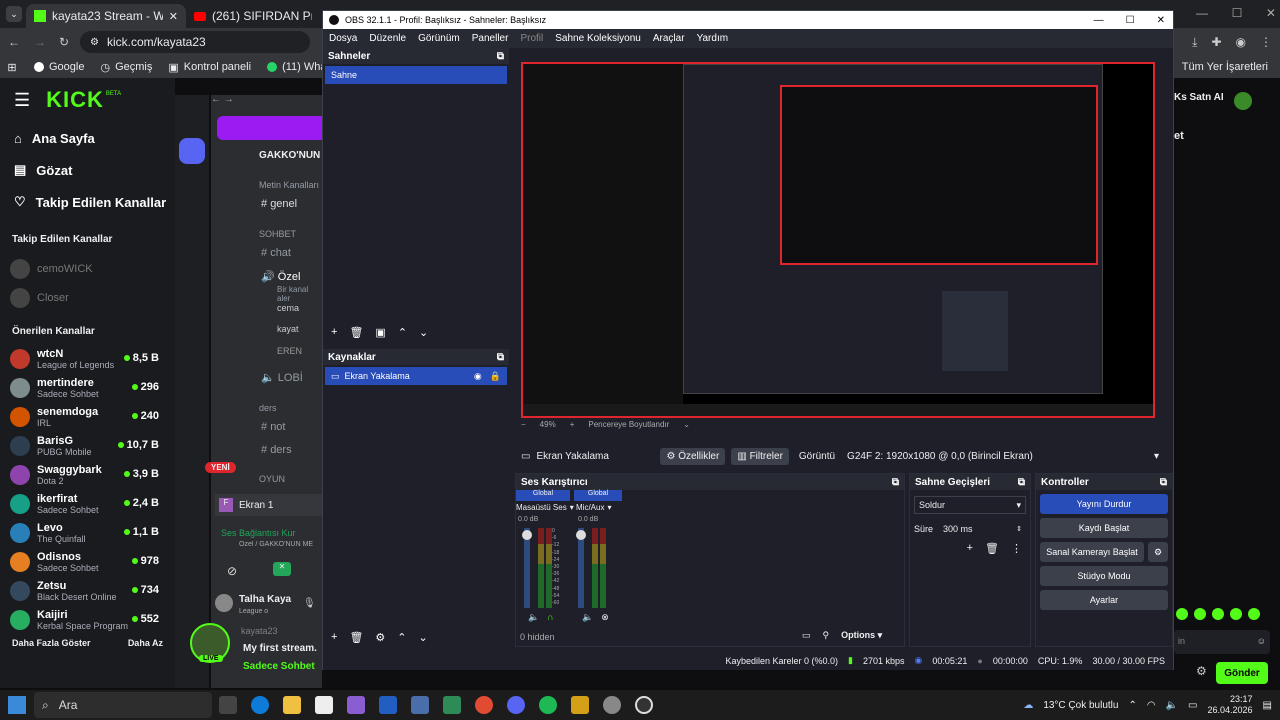 This screenshot has height=720, width=1280. I want to click on screen-share-item: F Ekran 1, so click(268, 505).